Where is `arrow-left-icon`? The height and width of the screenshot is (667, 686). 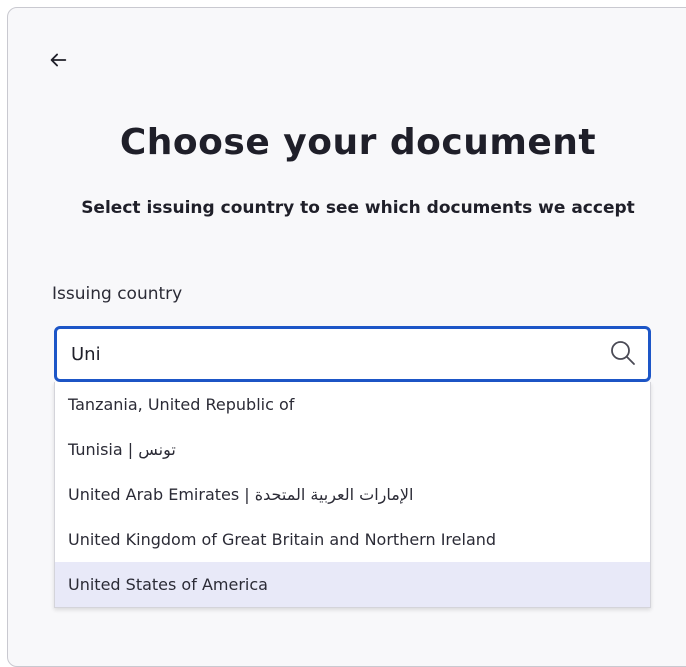
arrow-left-icon is located at coordinates (58, 60).